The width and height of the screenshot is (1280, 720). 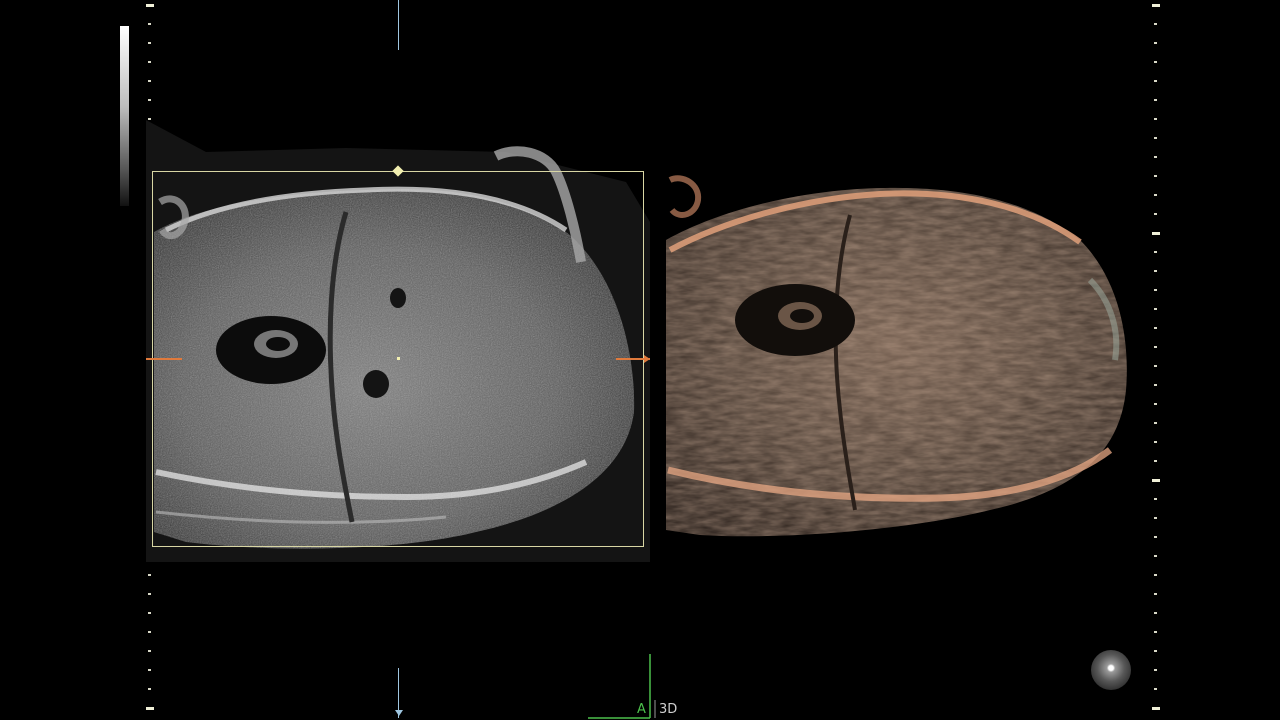 I want to click on orientation-indicator: A 3D, so click(x=638, y=685).